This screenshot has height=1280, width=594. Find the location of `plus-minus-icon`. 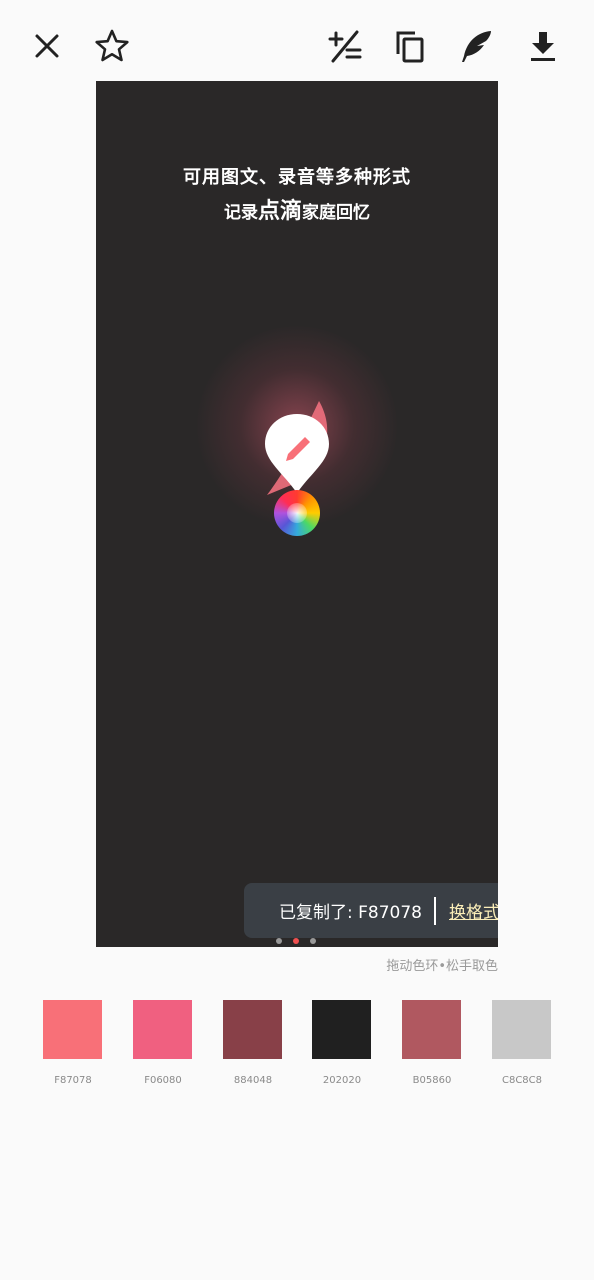

plus-minus-icon is located at coordinates (345, 46).